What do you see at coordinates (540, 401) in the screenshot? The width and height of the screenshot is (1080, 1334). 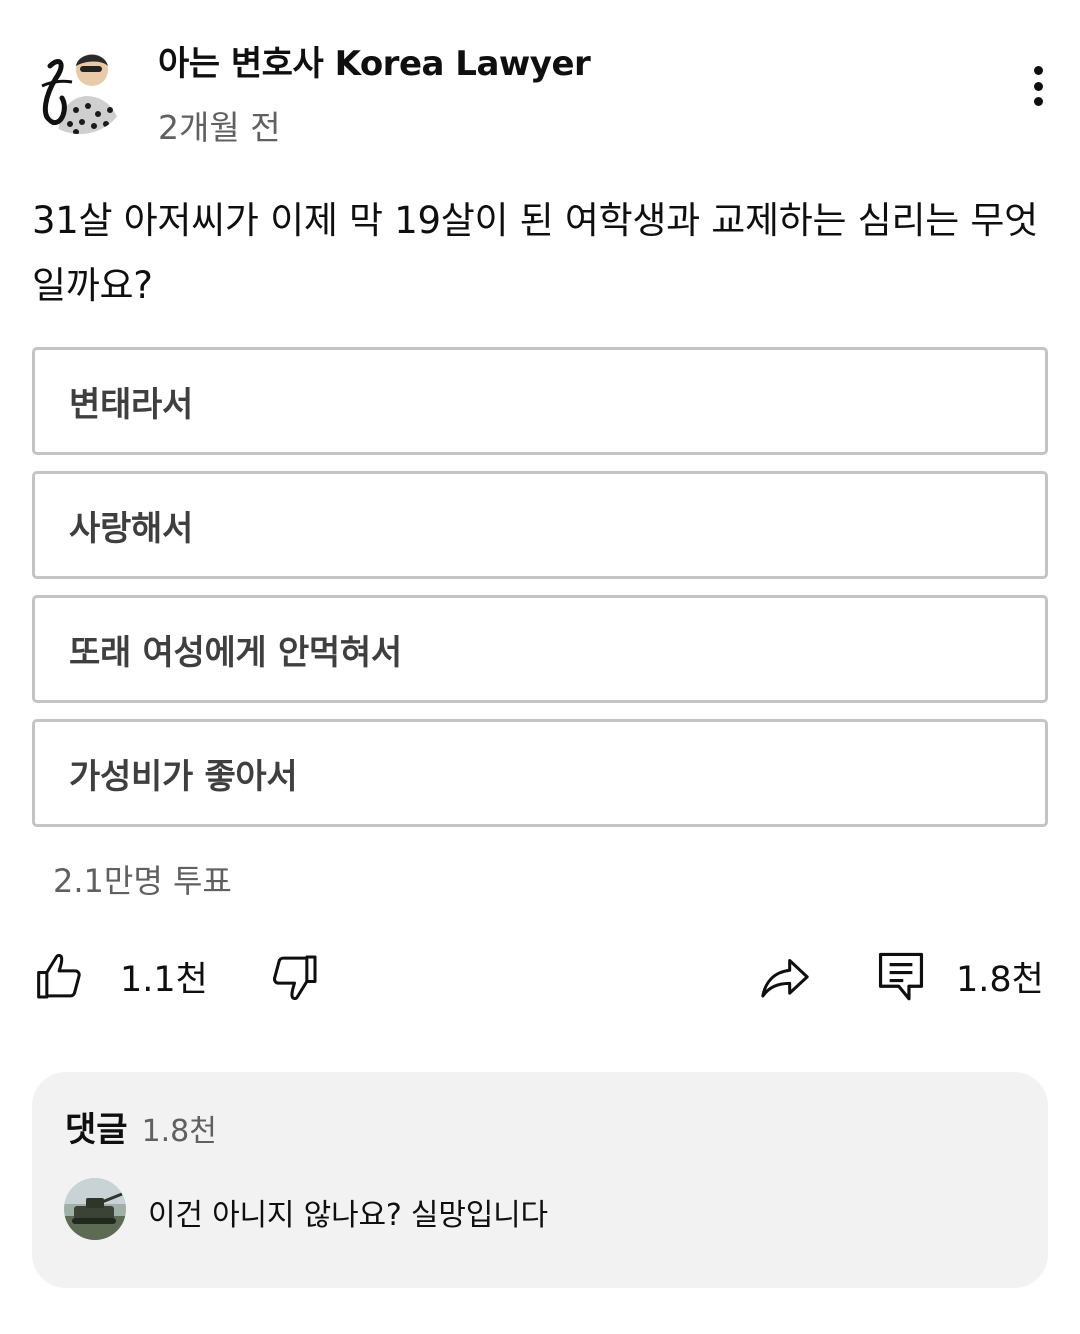 I see `poll-option: 변태라서` at bounding box center [540, 401].